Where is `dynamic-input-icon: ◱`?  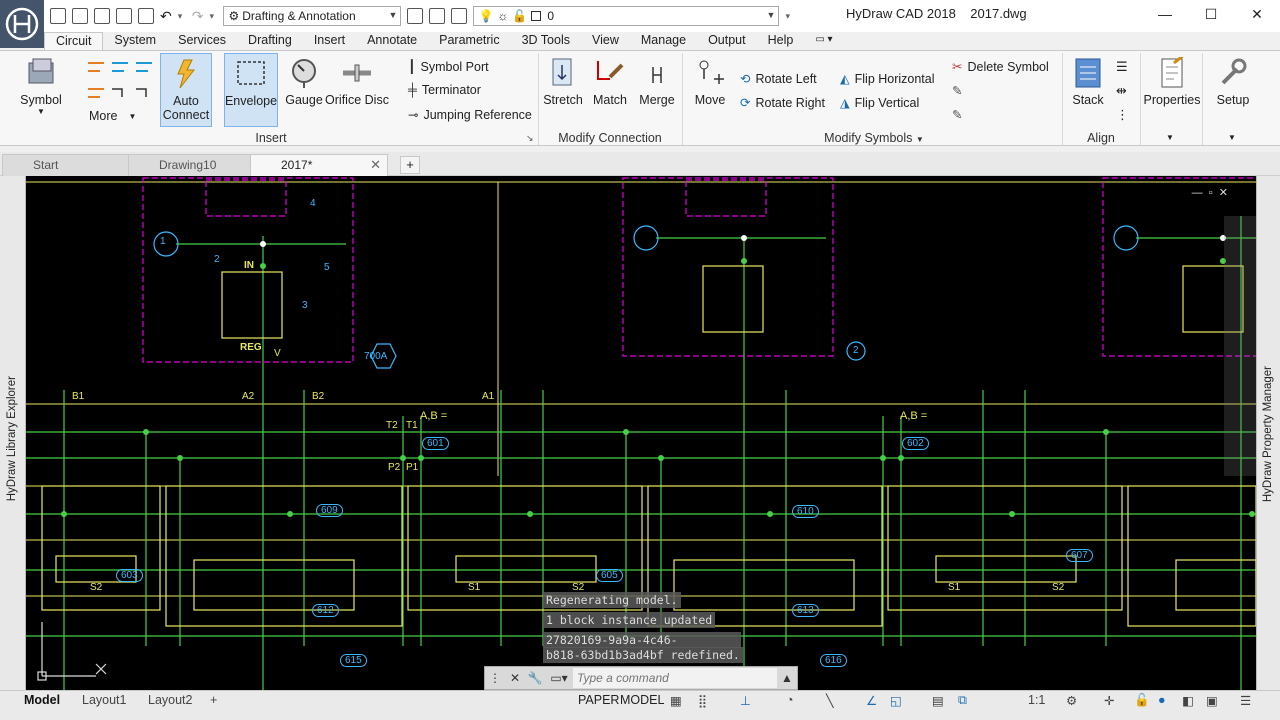 dynamic-input-icon: ◱ is located at coordinates (896, 700).